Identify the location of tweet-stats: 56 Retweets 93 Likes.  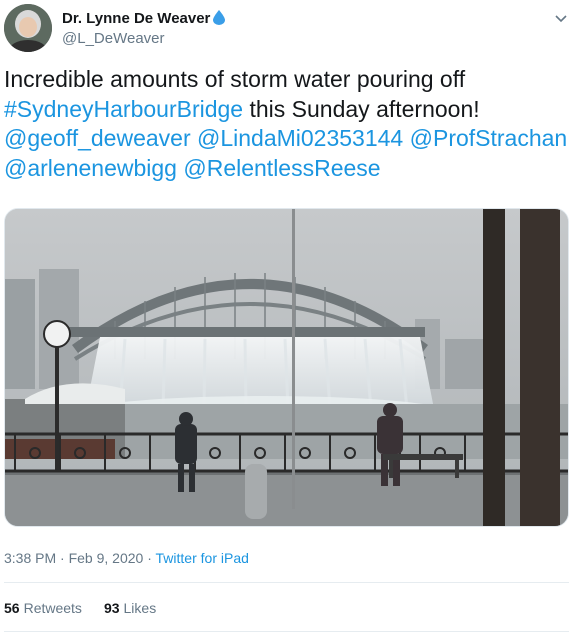
(91, 608).